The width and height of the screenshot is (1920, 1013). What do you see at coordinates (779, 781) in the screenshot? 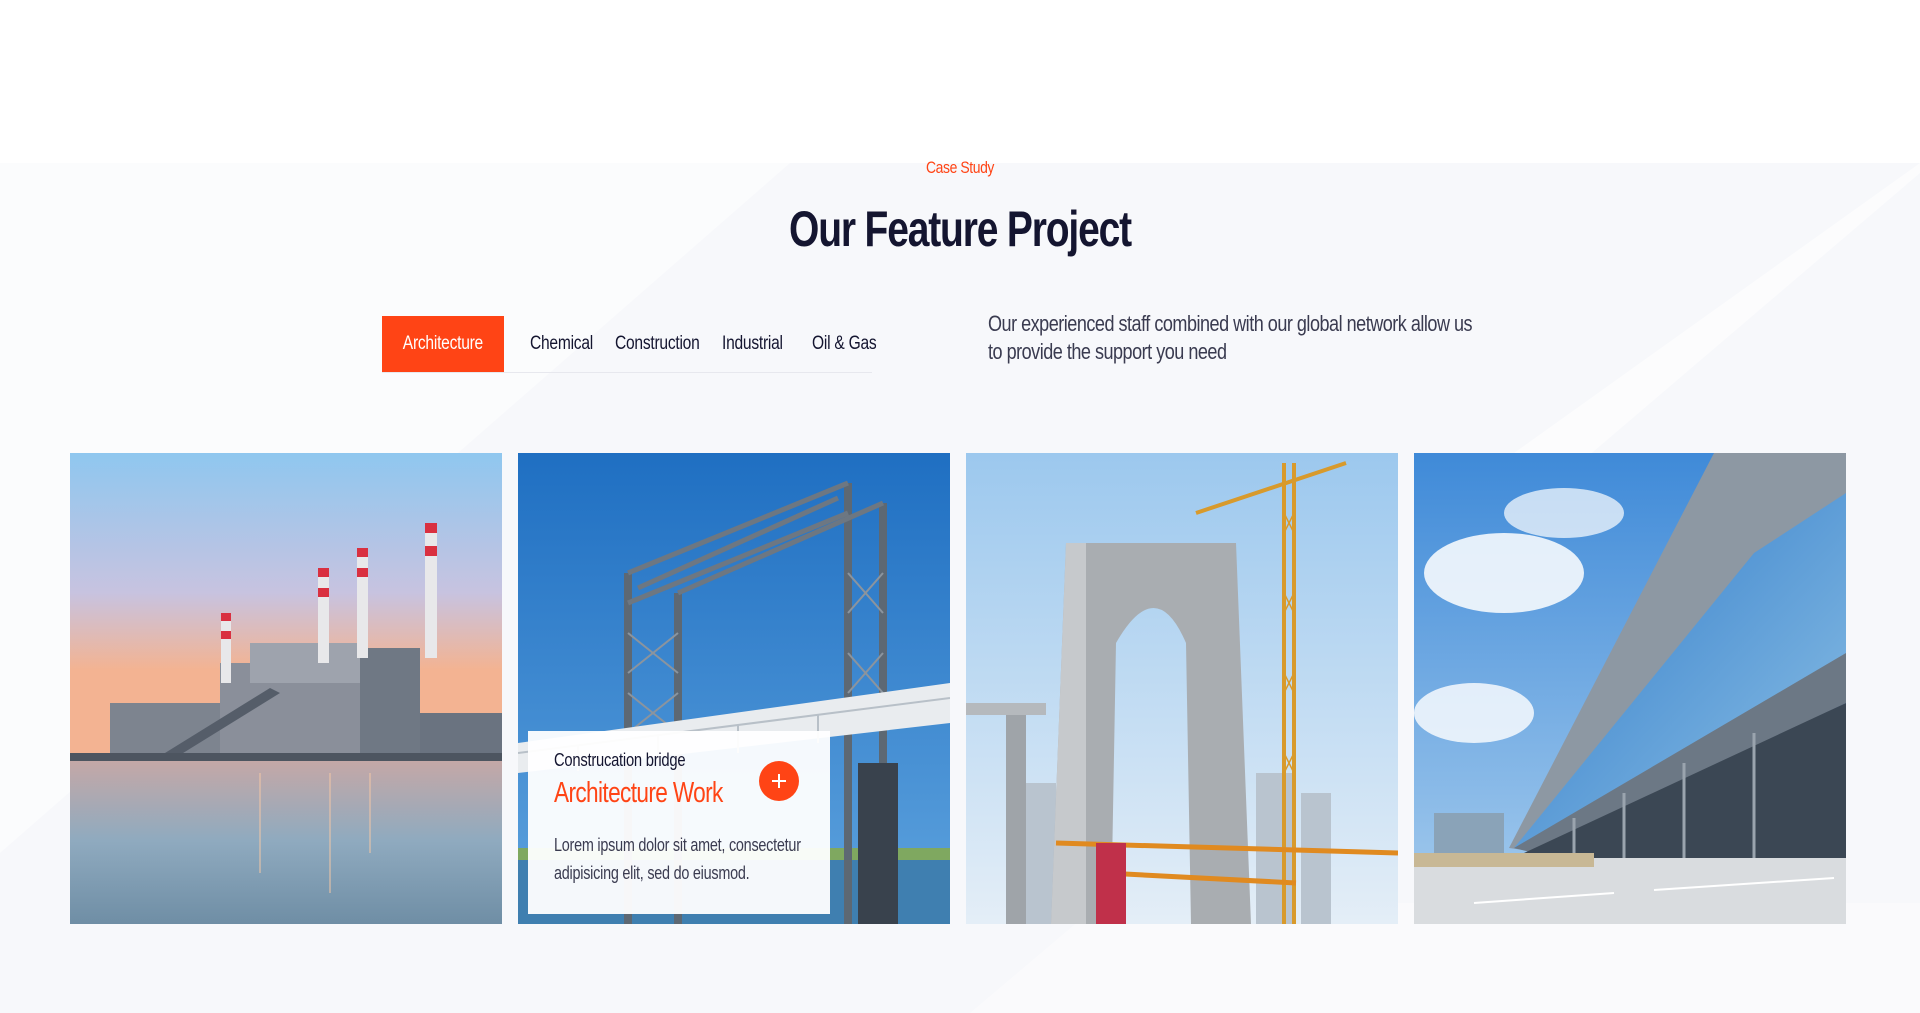
I see `plus-icon` at bounding box center [779, 781].